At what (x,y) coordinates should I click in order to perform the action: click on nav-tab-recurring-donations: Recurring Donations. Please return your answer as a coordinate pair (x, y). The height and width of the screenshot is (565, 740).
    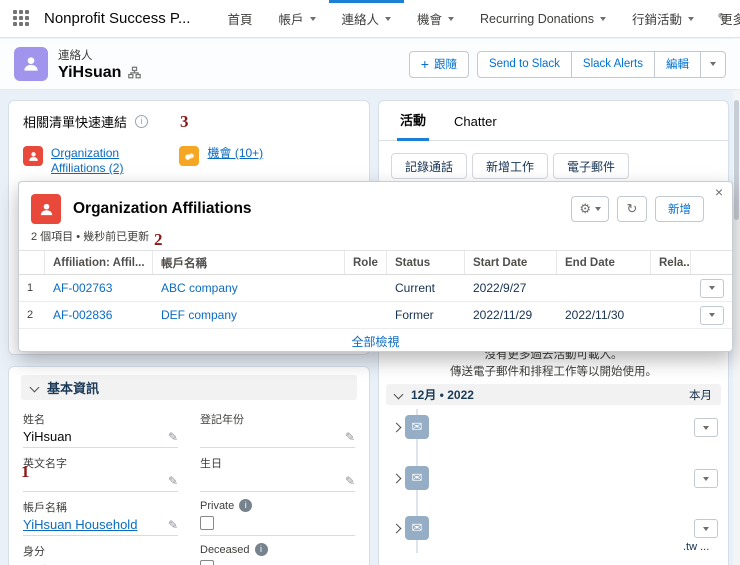
    Looking at the image, I should click on (543, 18).